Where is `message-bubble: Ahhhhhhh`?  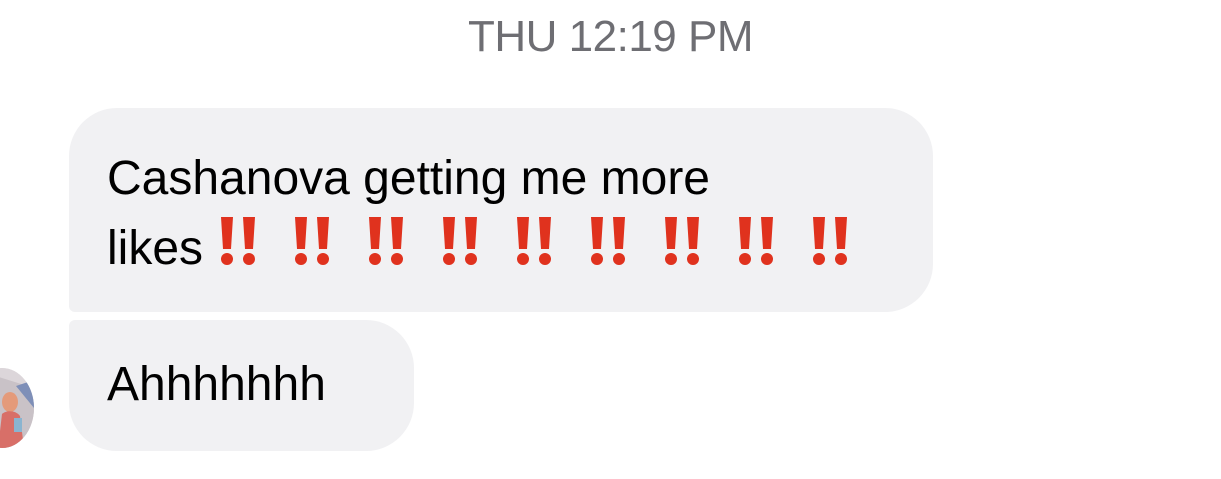 message-bubble: Ahhhhhhh is located at coordinates (241, 385).